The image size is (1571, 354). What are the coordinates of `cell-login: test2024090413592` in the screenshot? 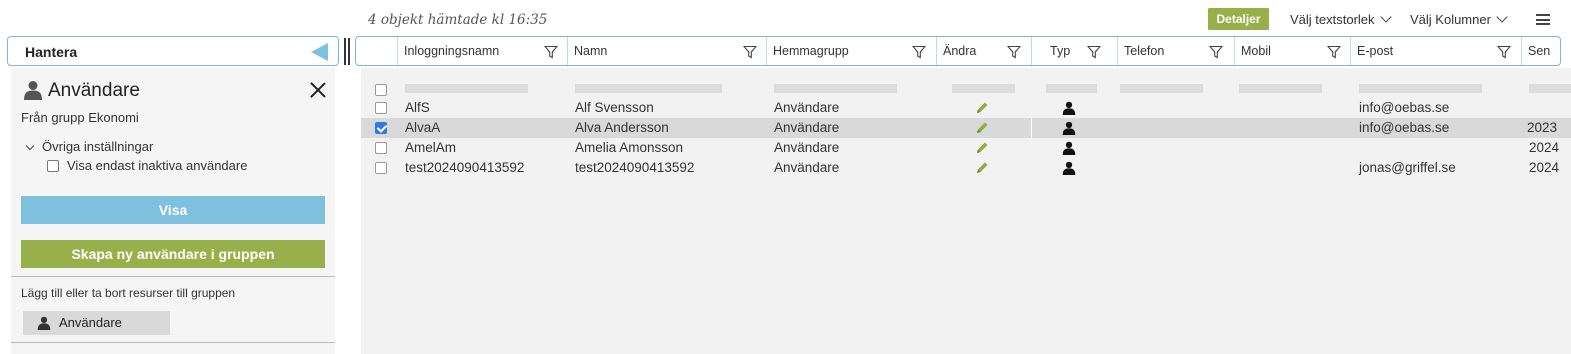 It's located at (465, 167).